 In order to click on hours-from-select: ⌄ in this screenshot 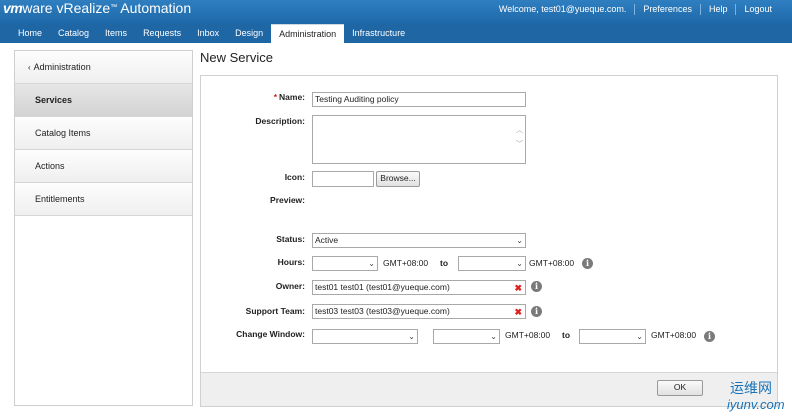, I will do `click(345, 263)`.